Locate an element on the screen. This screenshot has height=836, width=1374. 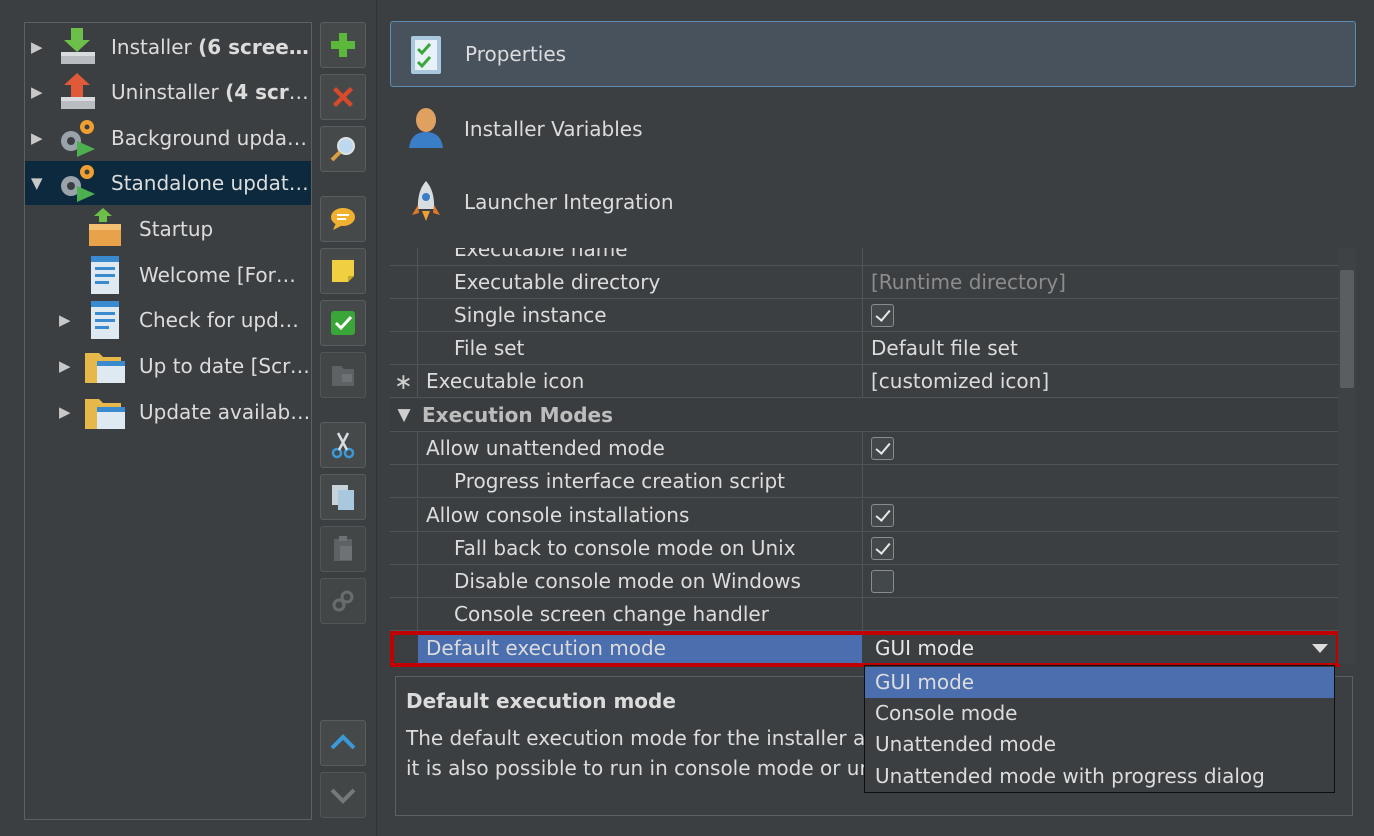
property-row: Allow unattended mode is located at coordinates (864, 448).